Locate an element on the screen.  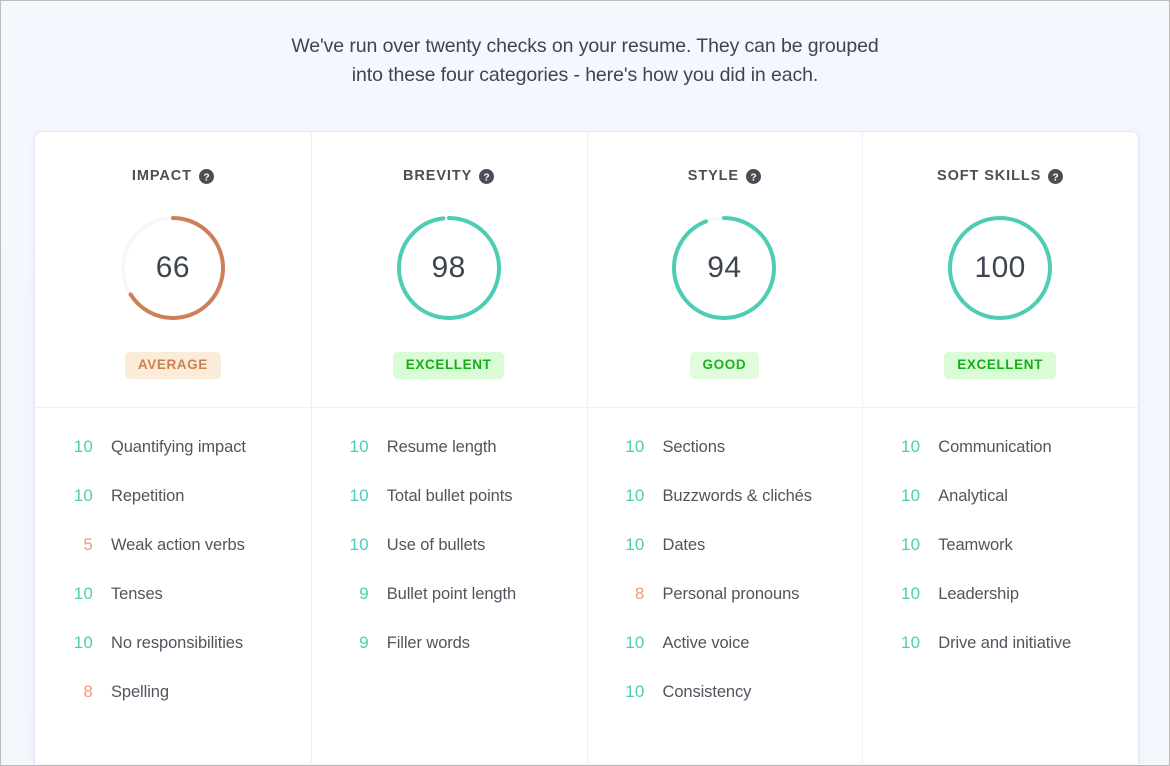
check-row: 5 Weak action verbs is located at coordinates (173, 559).